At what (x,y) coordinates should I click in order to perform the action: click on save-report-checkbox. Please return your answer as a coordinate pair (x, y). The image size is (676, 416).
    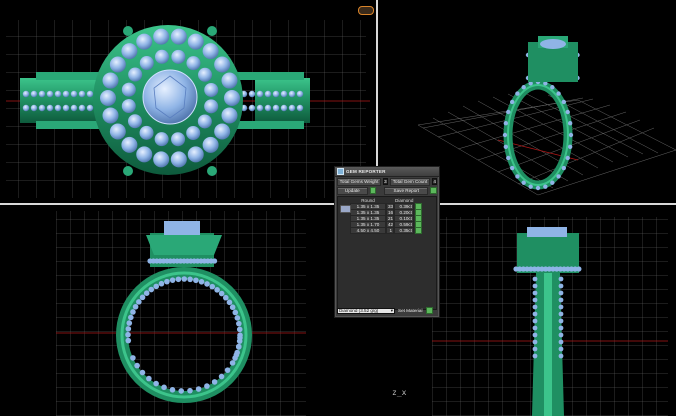
    Looking at the image, I should click on (433, 190).